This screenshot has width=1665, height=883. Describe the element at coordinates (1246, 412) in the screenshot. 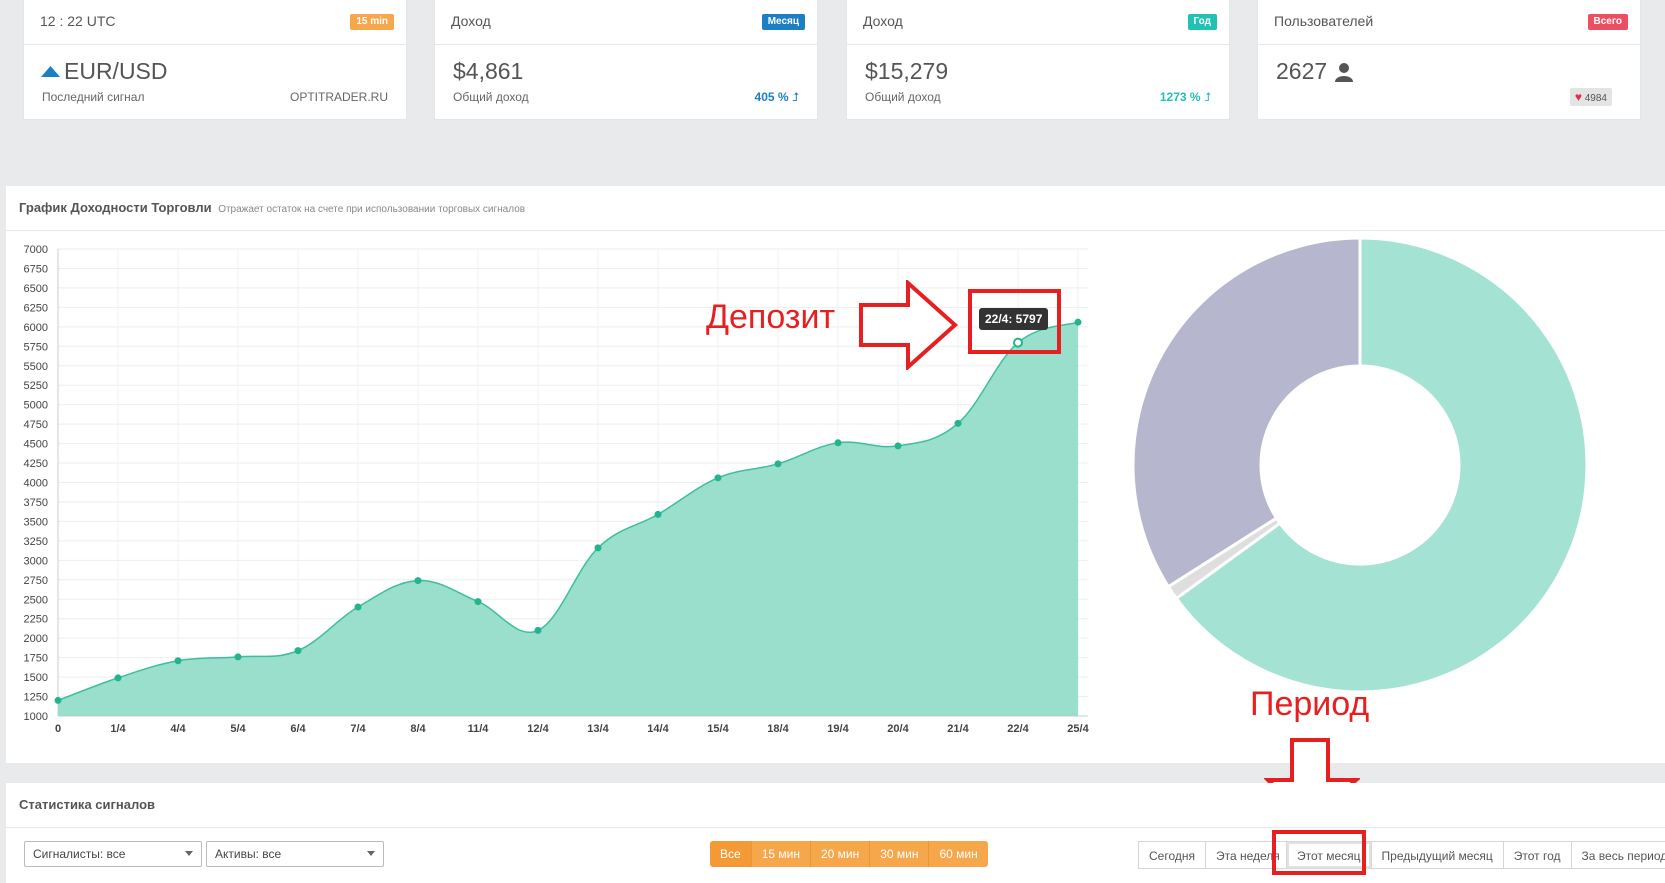

I see `donut-slice` at that location.